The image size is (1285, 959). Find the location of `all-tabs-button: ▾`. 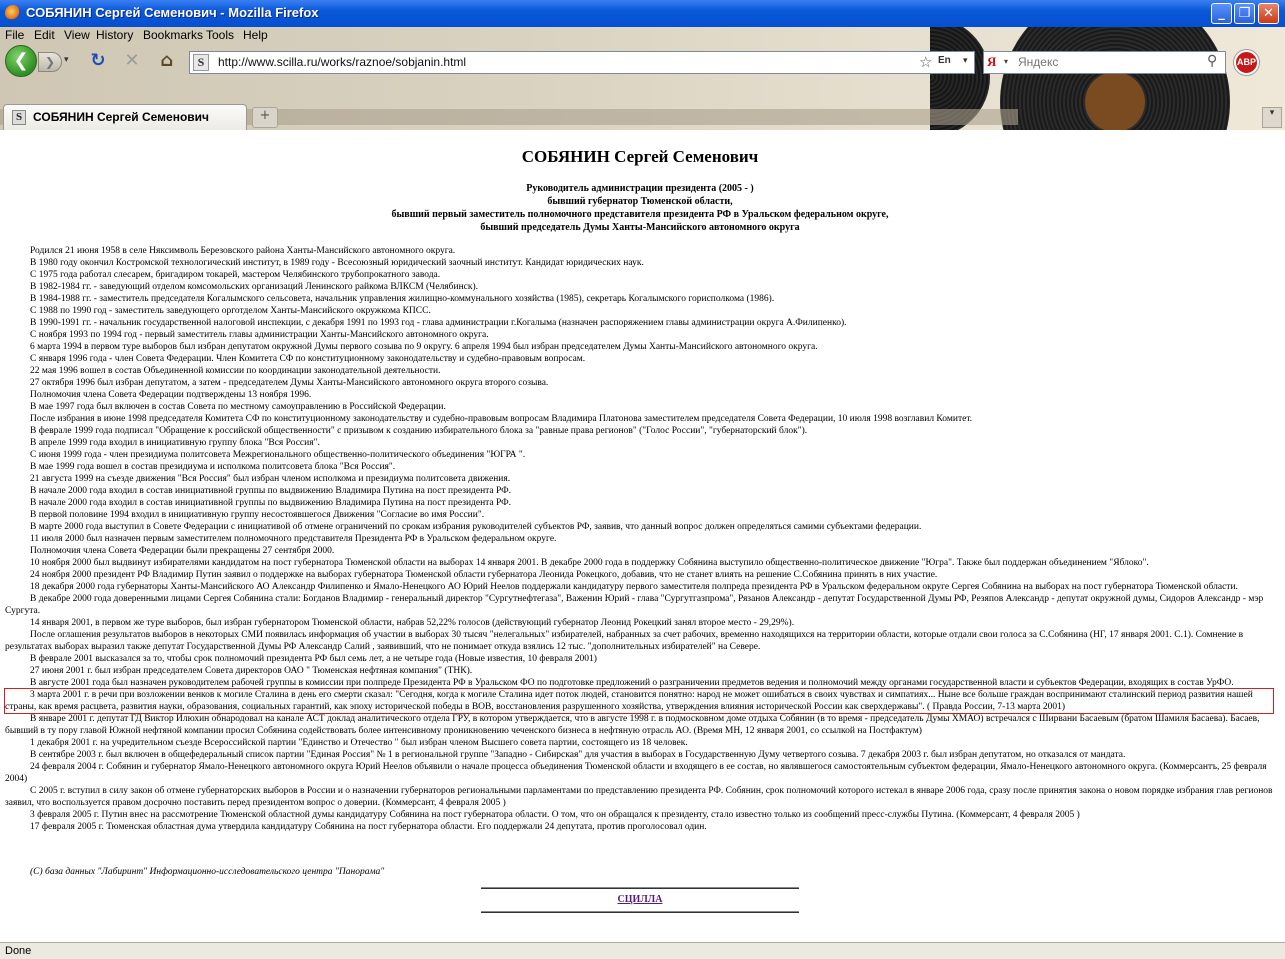

all-tabs-button: ▾ is located at coordinates (1272, 117).